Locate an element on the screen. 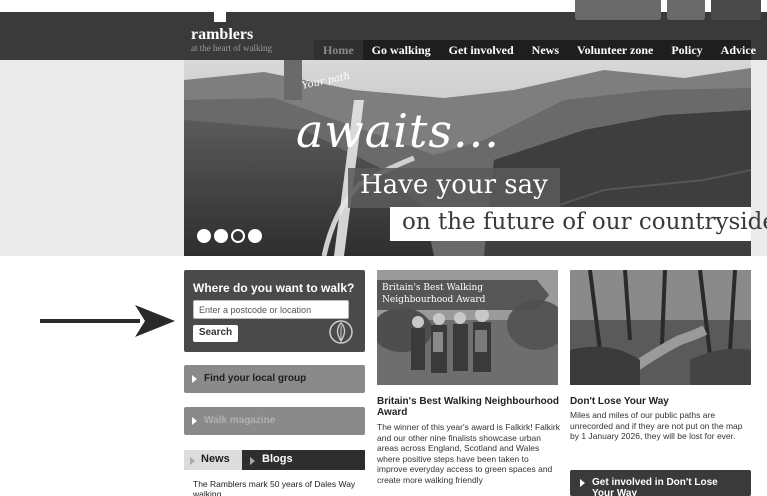 Image resolution: width=767 pixels, height=496 pixels. nav-item-go-walking: Go walking is located at coordinates (401, 50).